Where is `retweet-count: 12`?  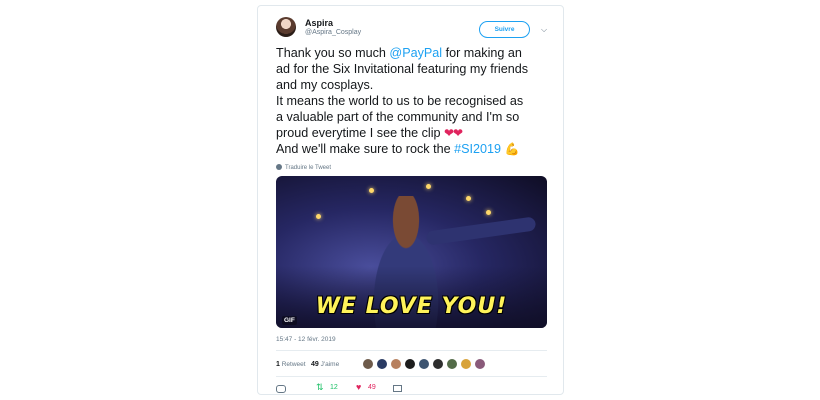
retweet-count: 12 is located at coordinates (334, 387).